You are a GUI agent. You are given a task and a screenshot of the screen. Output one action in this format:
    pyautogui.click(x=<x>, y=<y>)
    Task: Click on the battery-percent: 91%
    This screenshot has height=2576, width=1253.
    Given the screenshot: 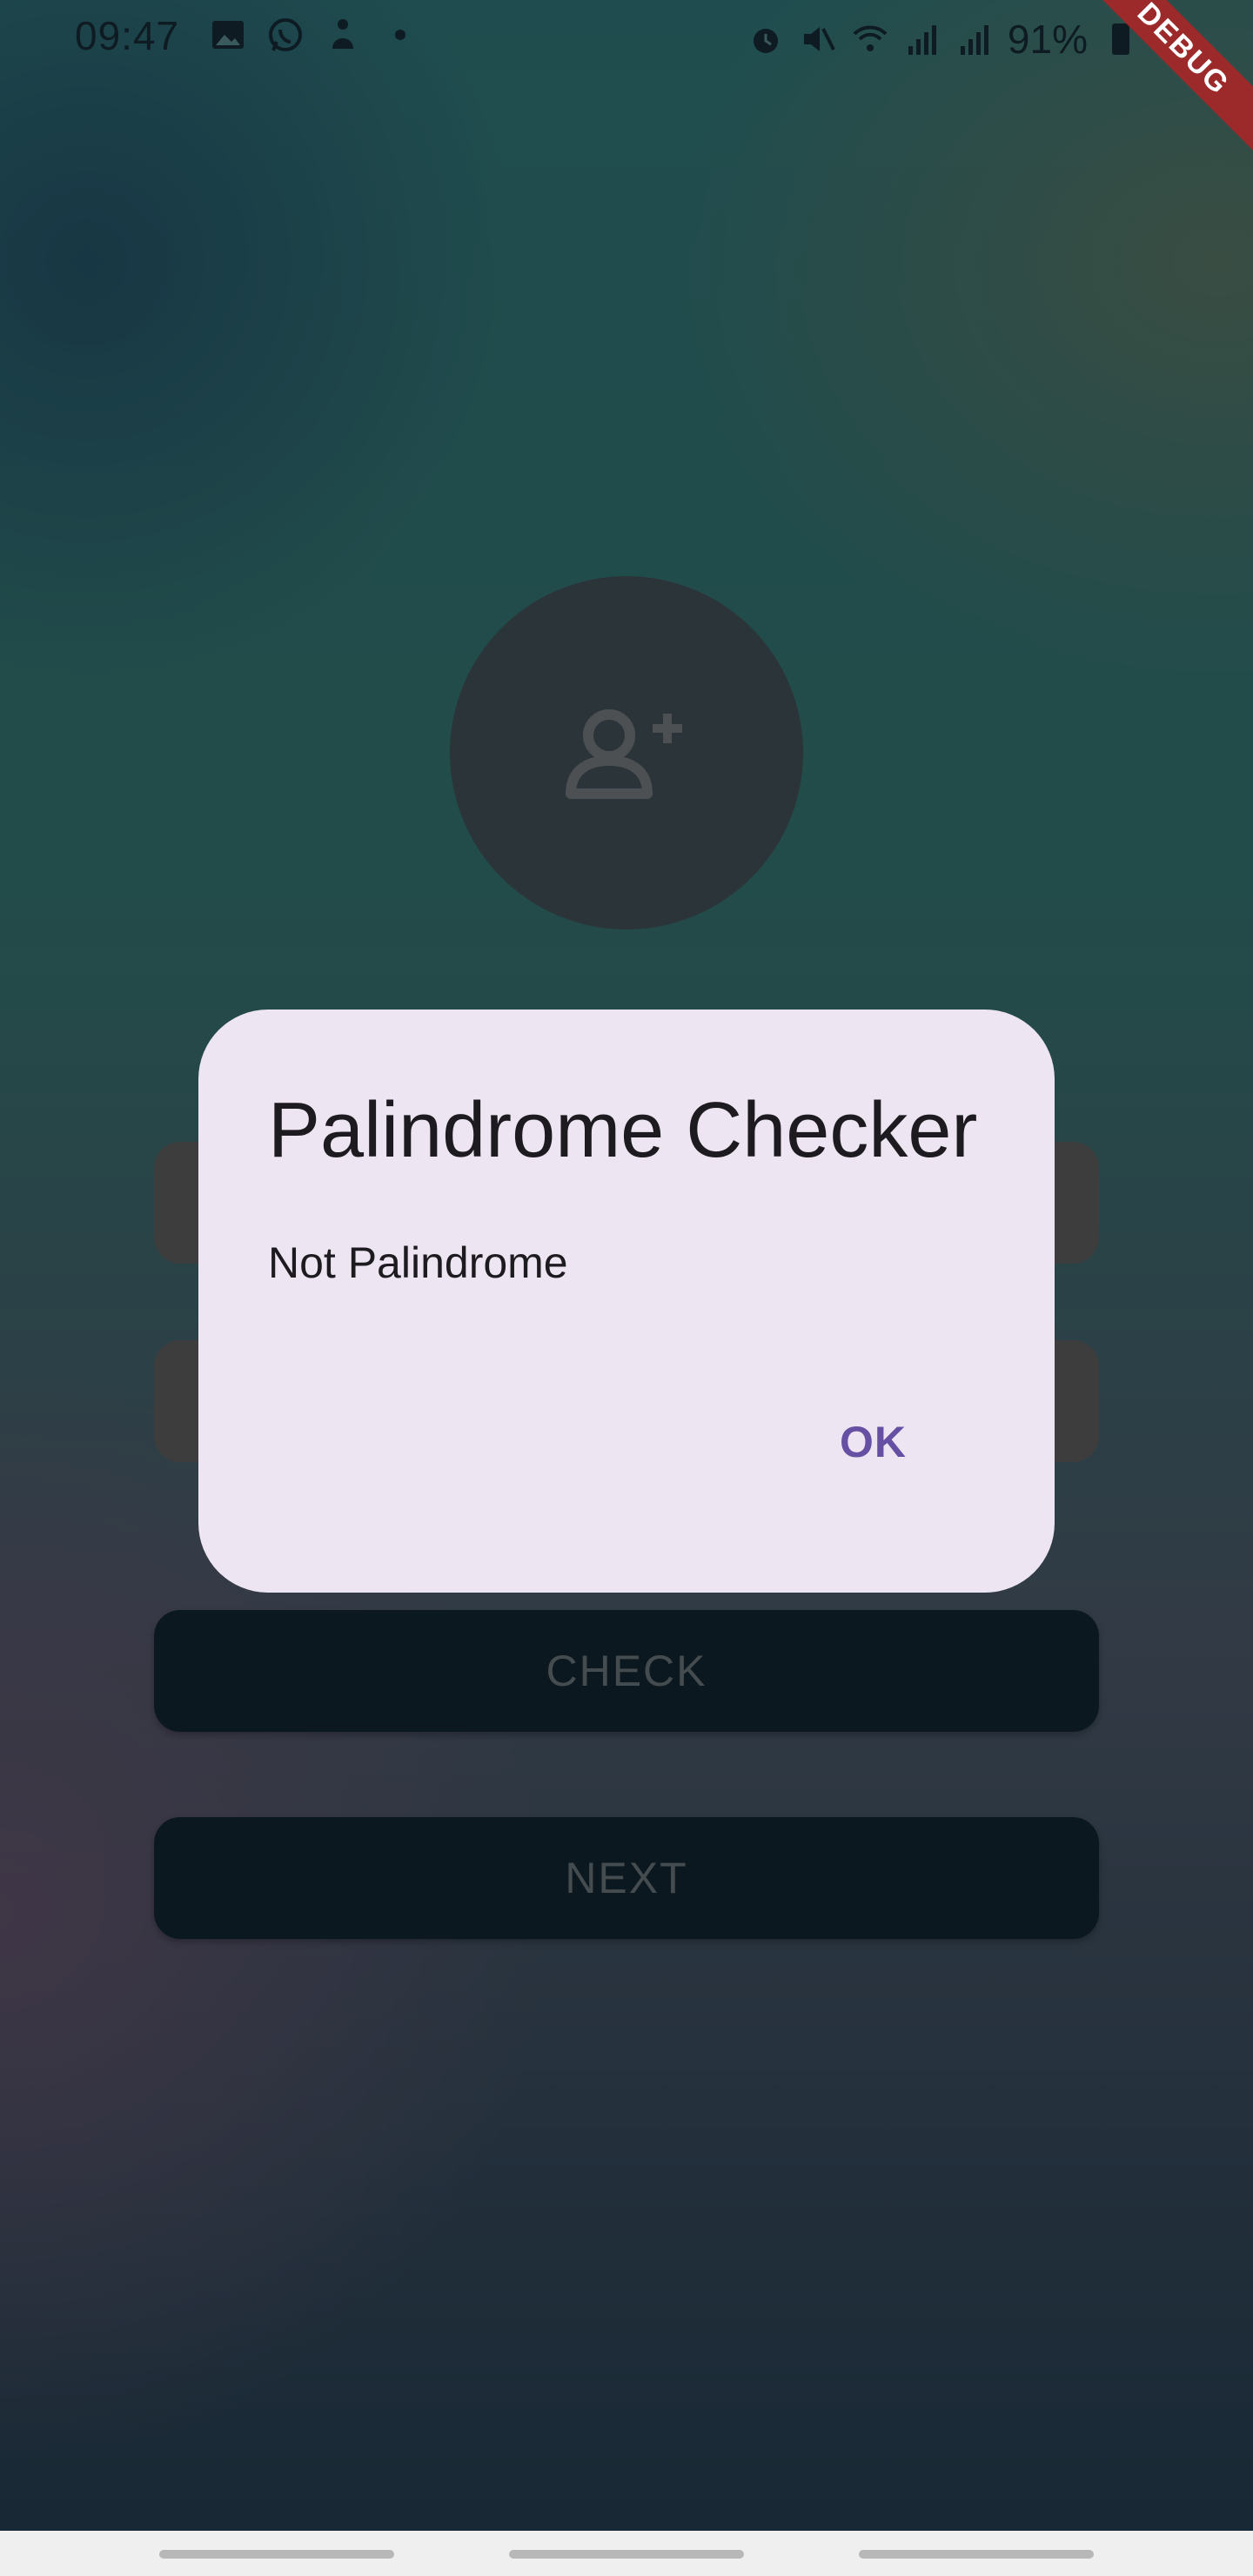 What is the action you would take?
    pyautogui.click(x=1047, y=40)
    